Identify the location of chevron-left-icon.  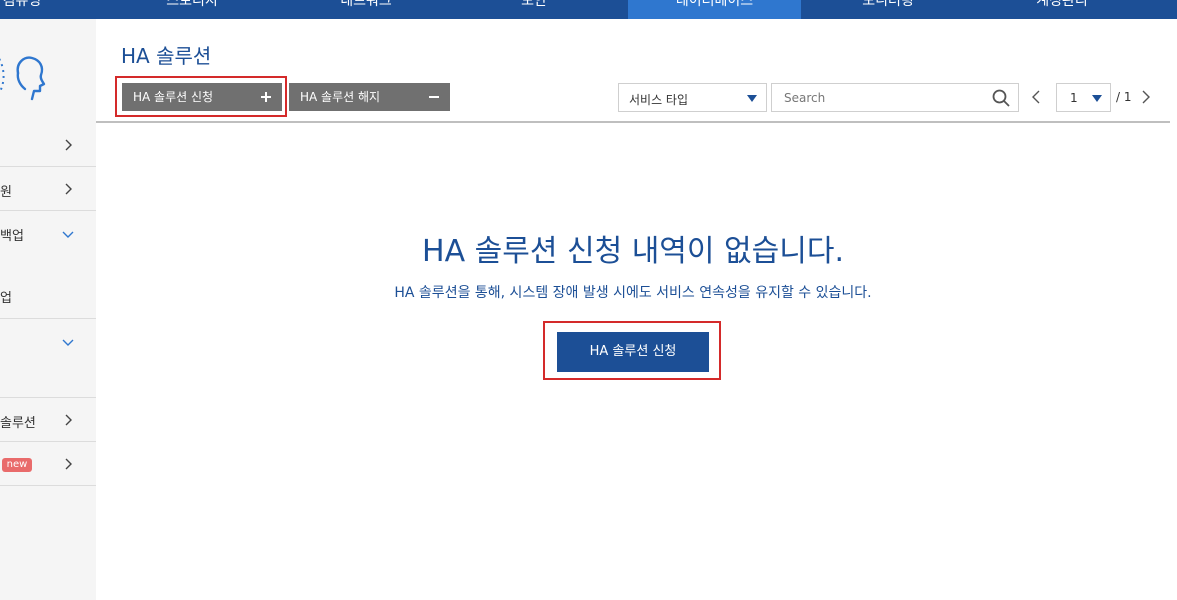
(1036, 97).